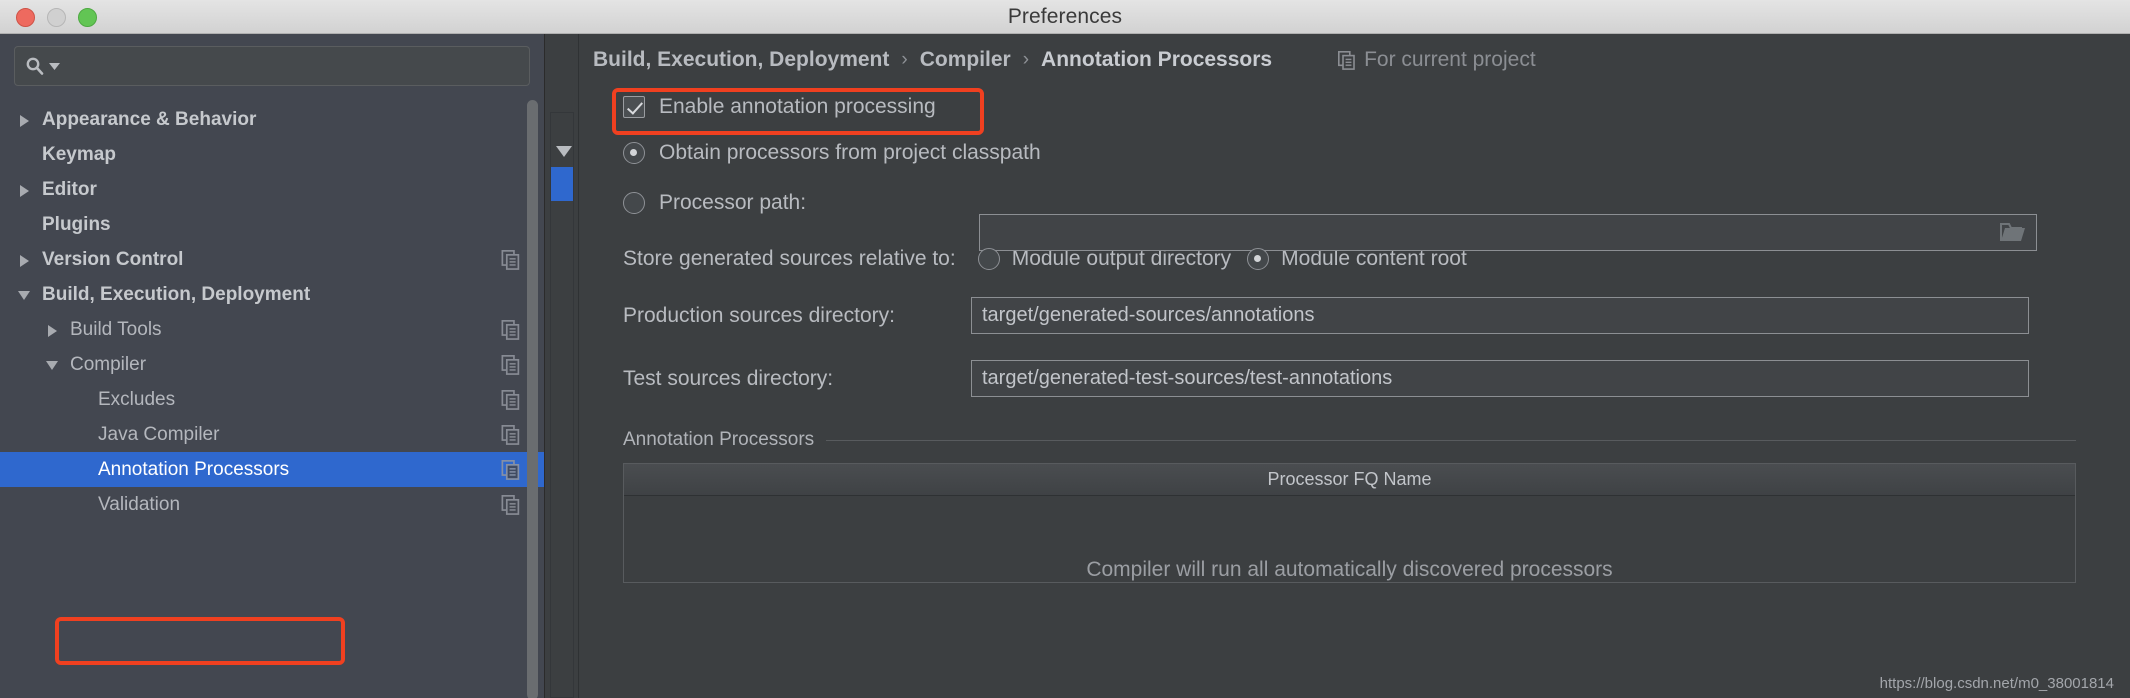 The height and width of the screenshot is (698, 2130). Describe the element at coordinates (272, 259) in the screenshot. I see `sidebar-item-version-control: Version Control` at that location.